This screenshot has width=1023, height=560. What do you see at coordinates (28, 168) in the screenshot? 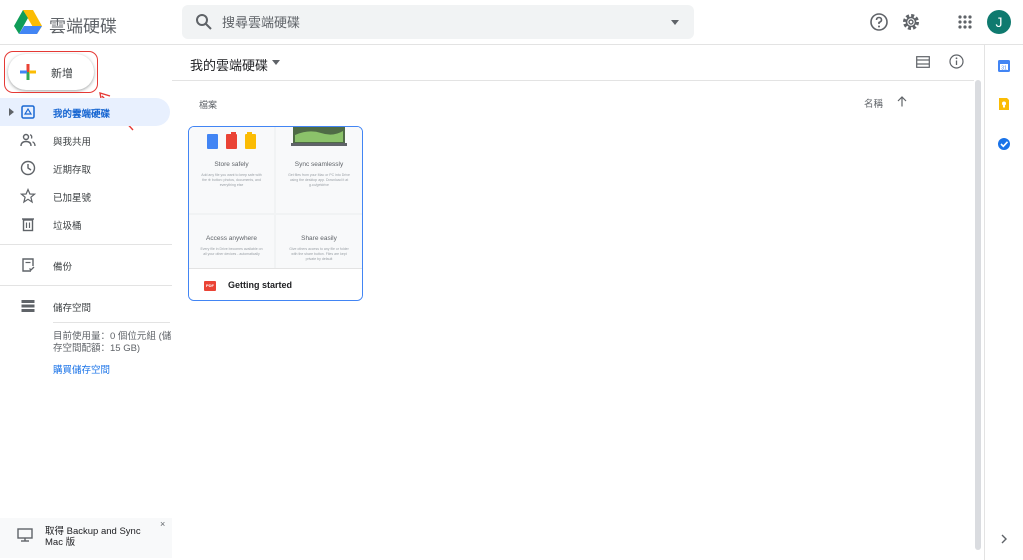
I see `clock-icon` at bounding box center [28, 168].